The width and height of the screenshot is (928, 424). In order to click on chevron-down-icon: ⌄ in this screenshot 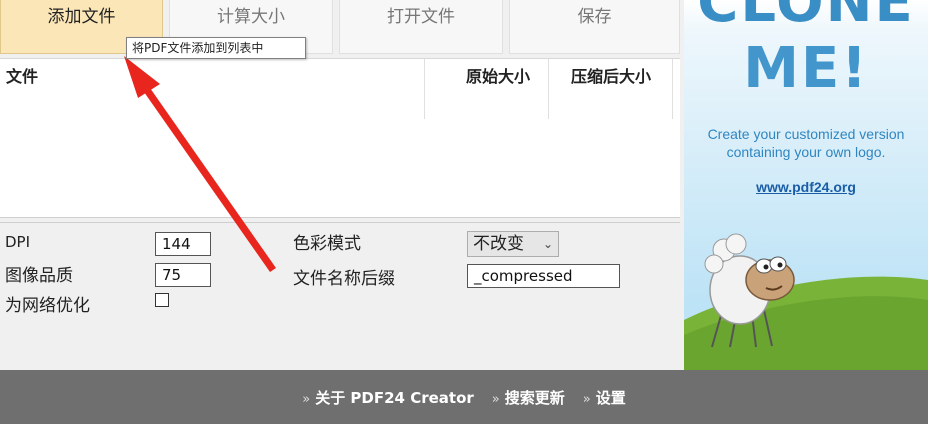, I will do `click(547, 244)`.